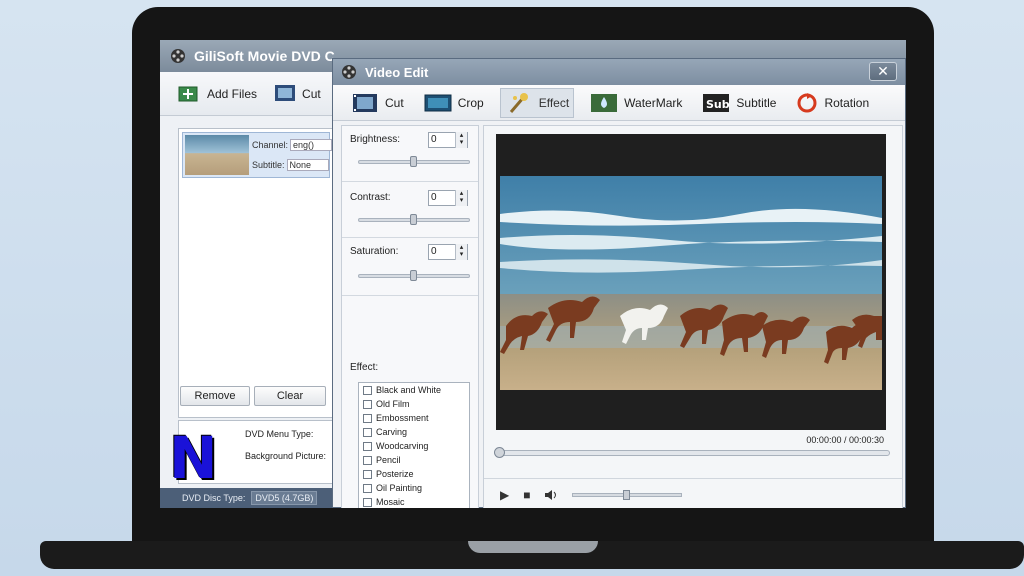 Image resolution: width=1024 pixels, height=576 pixels. Describe the element at coordinates (388, 460) in the screenshot. I see `effect-item-label: Pencil` at that location.